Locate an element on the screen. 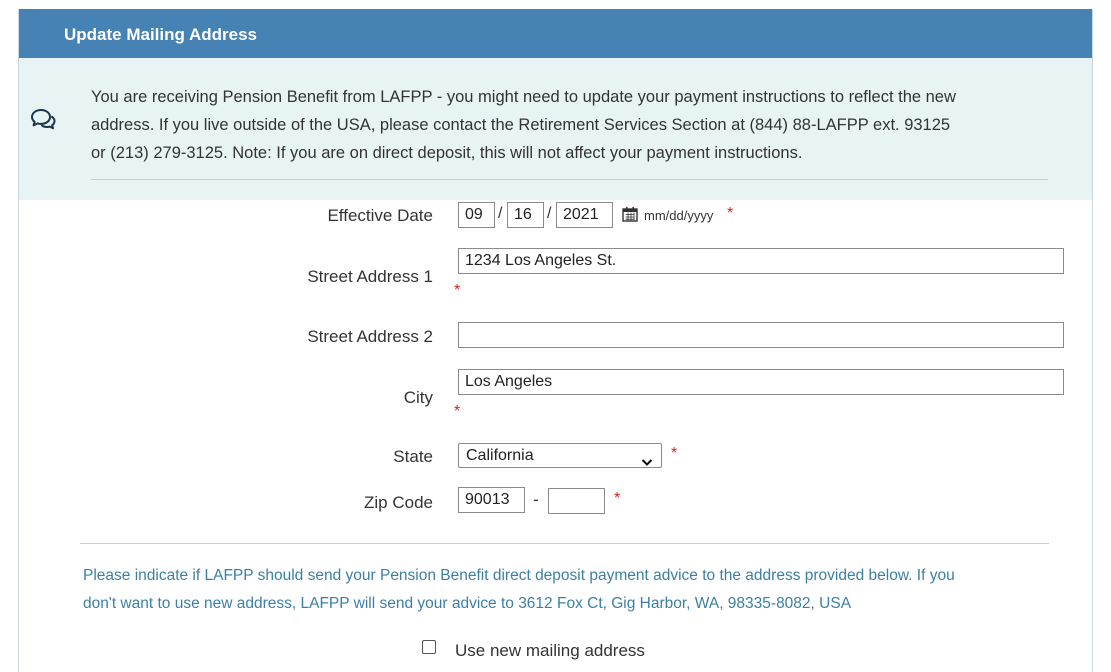 The height and width of the screenshot is (672, 1111). zip-extension-input is located at coordinates (576, 501).